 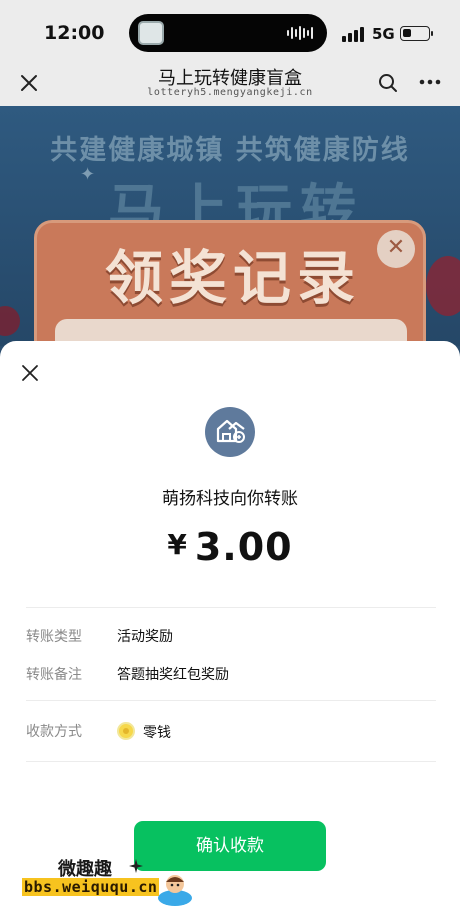 I want to click on sparkle-icon: ✦, so click(x=88, y=174).